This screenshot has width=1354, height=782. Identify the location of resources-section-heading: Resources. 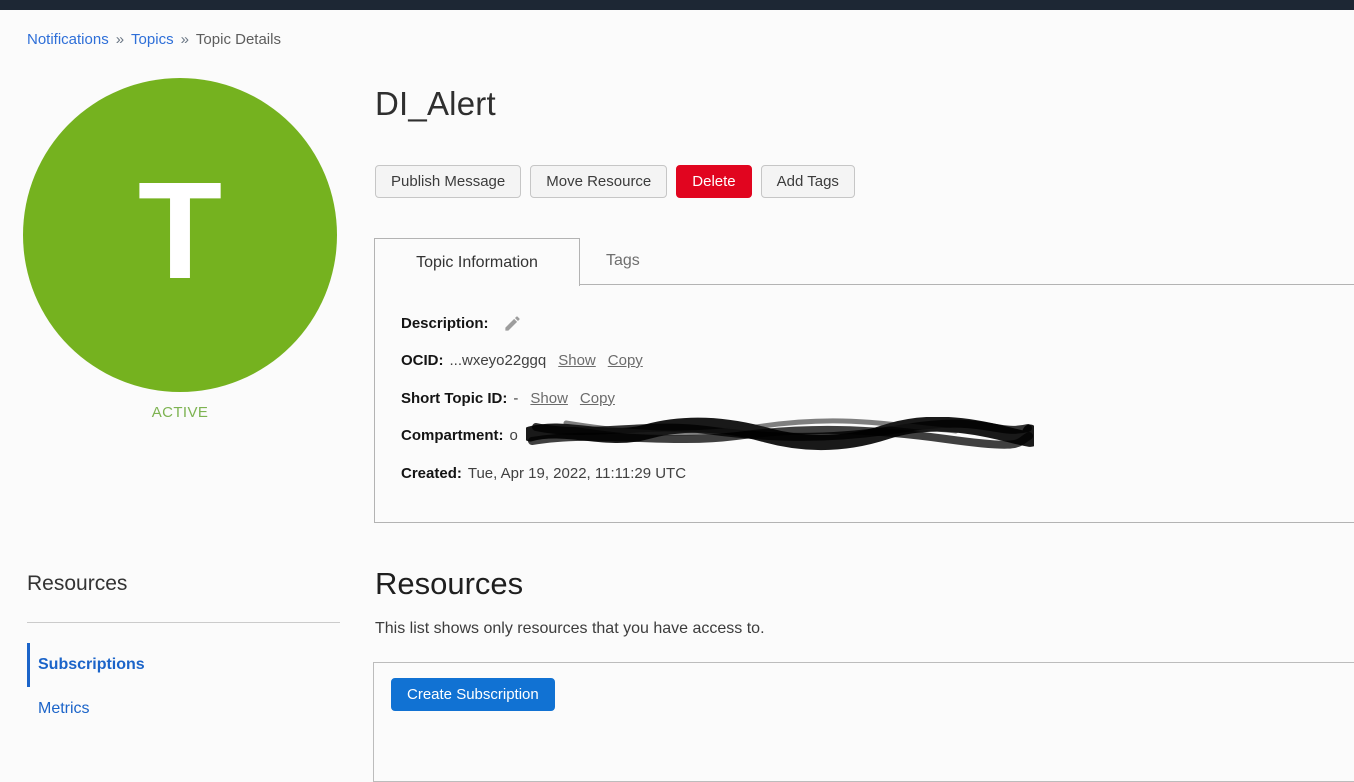
(449, 583).